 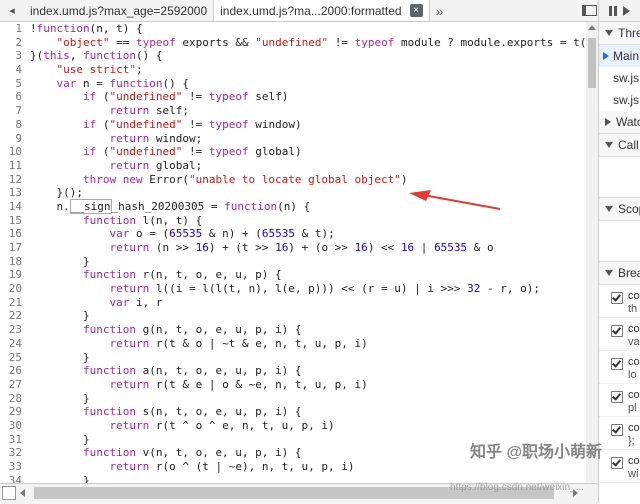 I want to click on line-number: 19, so click(x=15, y=275).